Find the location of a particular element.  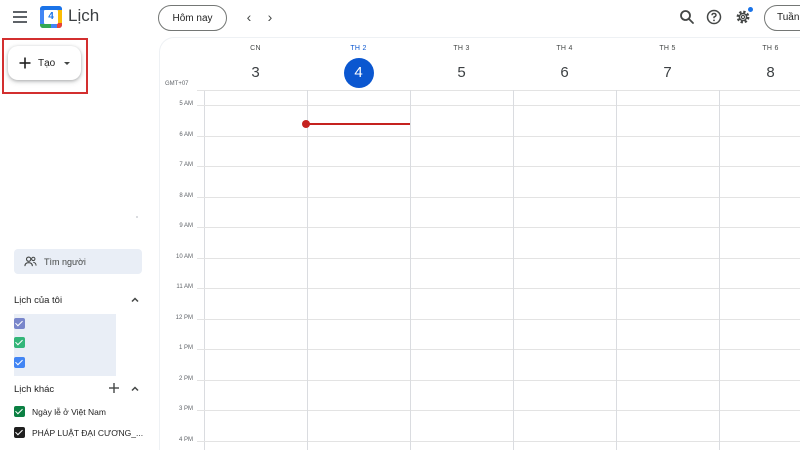

day-header: TH 5 7 is located at coordinates (667, 64).